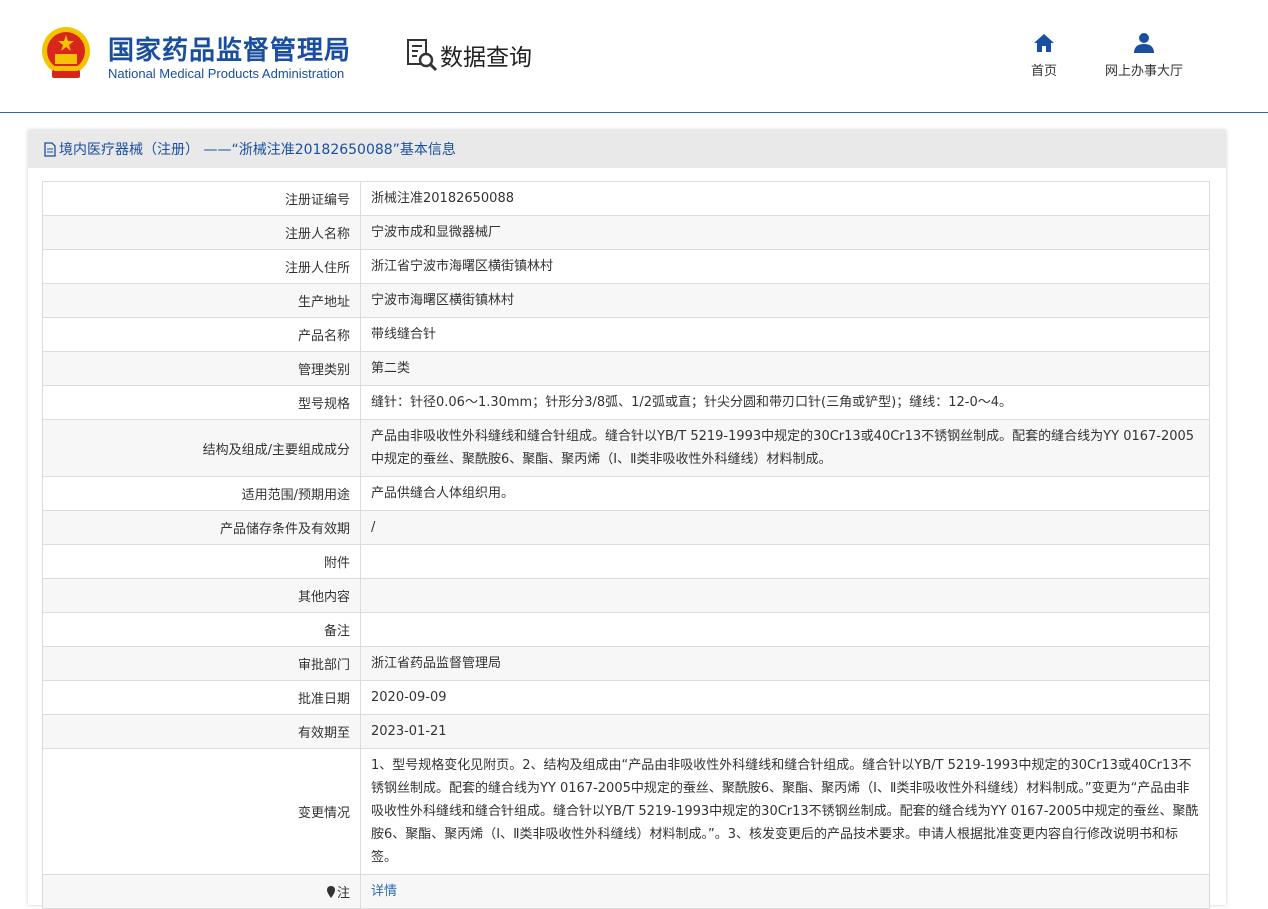 Image resolution: width=1268 pixels, height=909 pixels. I want to click on table-row: 产品名称 带线缝合针, so click(626, 334).